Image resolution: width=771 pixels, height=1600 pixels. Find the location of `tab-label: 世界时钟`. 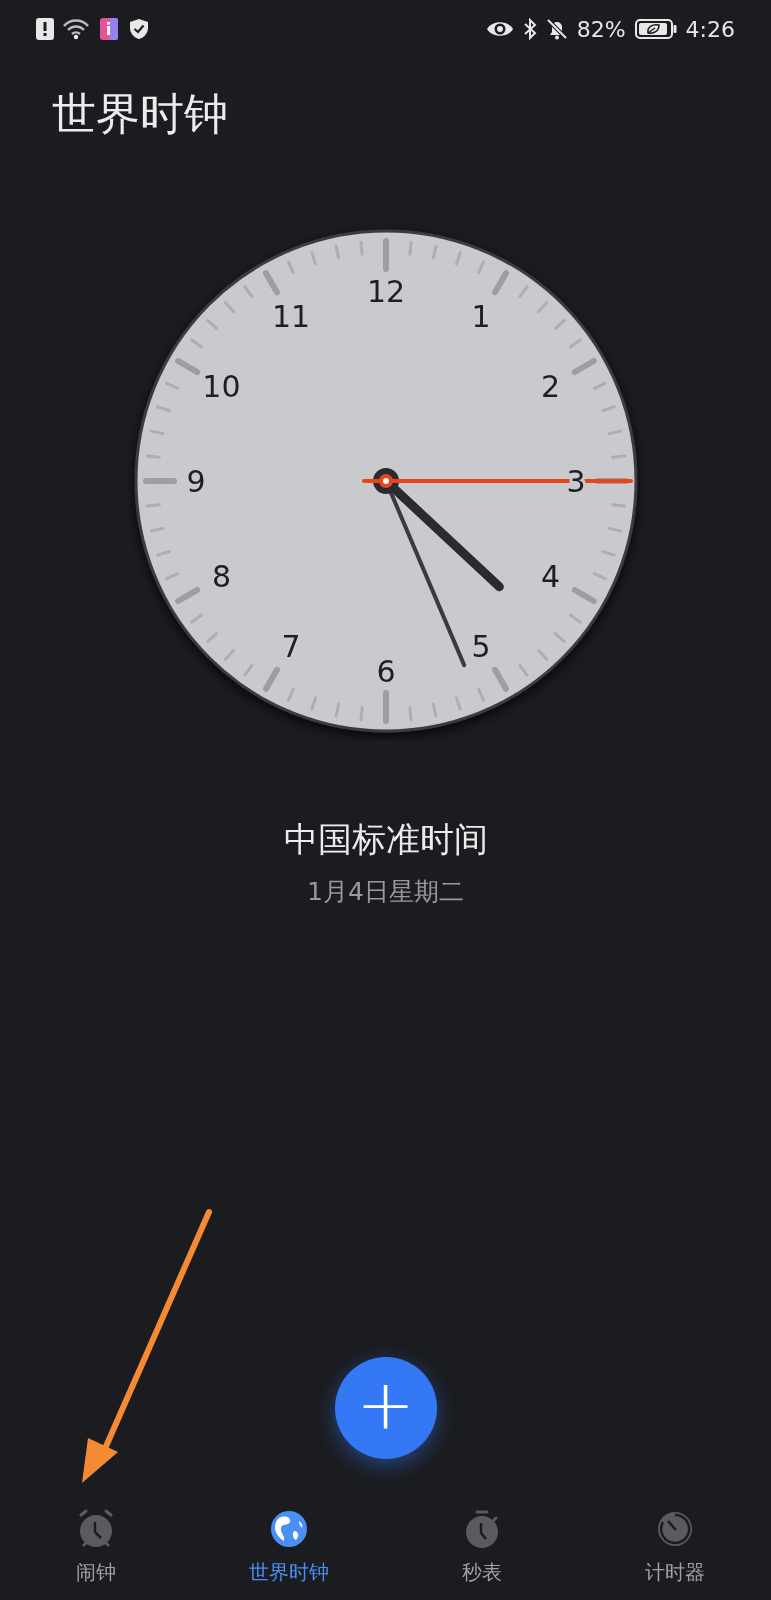

tab-label: 世界时钟 is located at coordinates (289, 1572).